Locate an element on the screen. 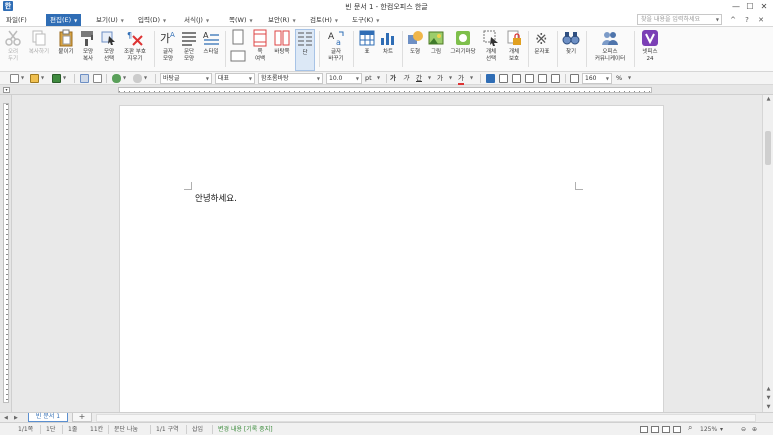  align-justify-icon is located at coordinates (490, 78).